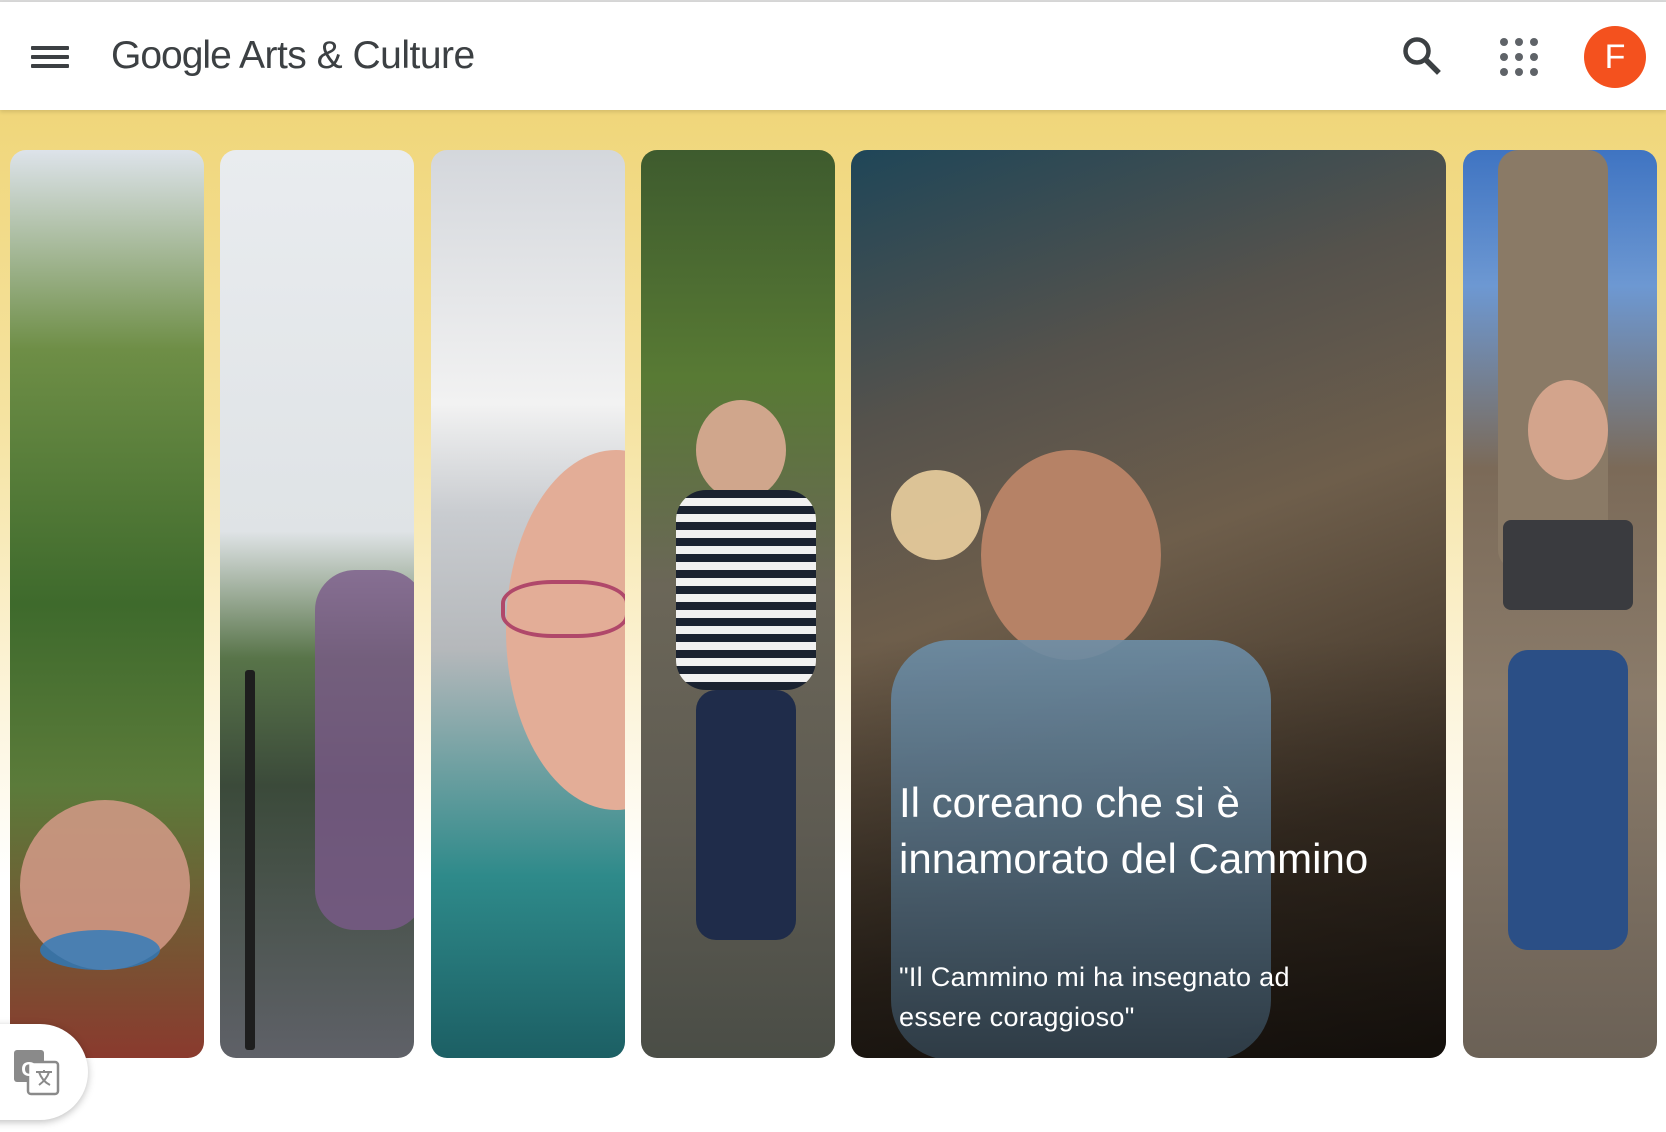 The width and height of the screenshot is (1666, 1132). I want to click on hikers-with-poles-photo, so click(364, 750).